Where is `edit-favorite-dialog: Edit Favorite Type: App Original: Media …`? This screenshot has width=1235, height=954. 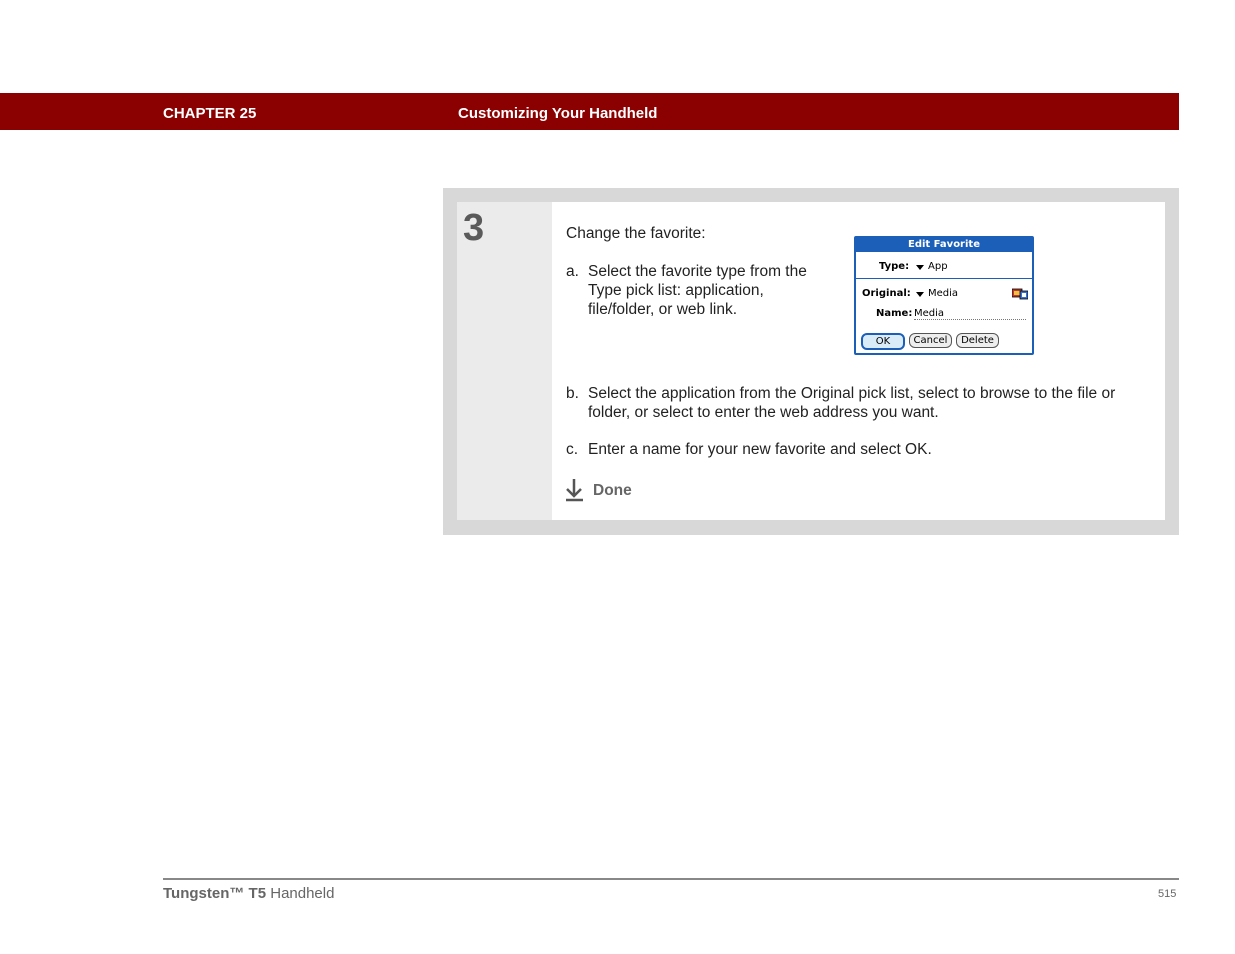 edit-favorite-dialog: Edit Favorite Type: App Original: Media … is located at coordinates (944, 295).